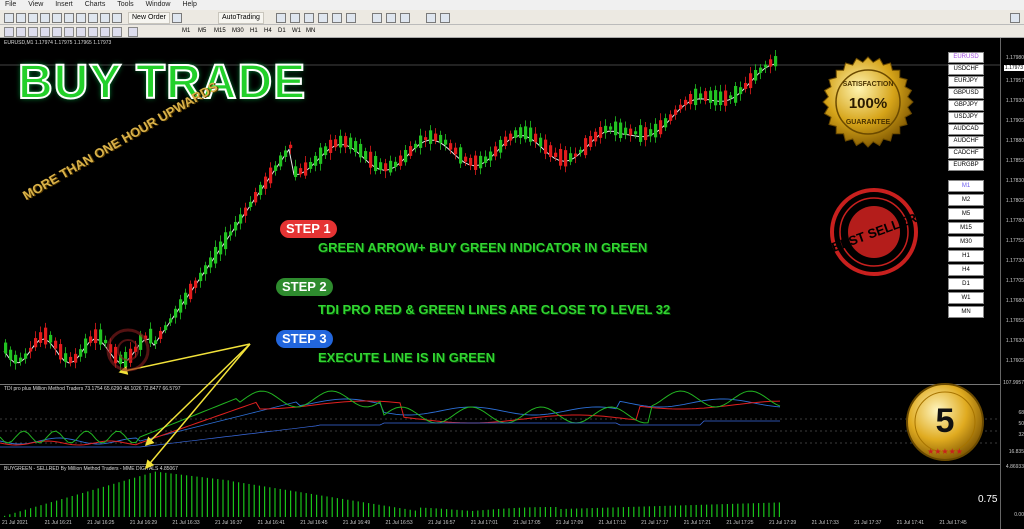 This screenshot has height=529, width=1024. Describe the element at coordinates (1021, 413) in the screenshot. I see `tdi-level-label: 68` at that location.